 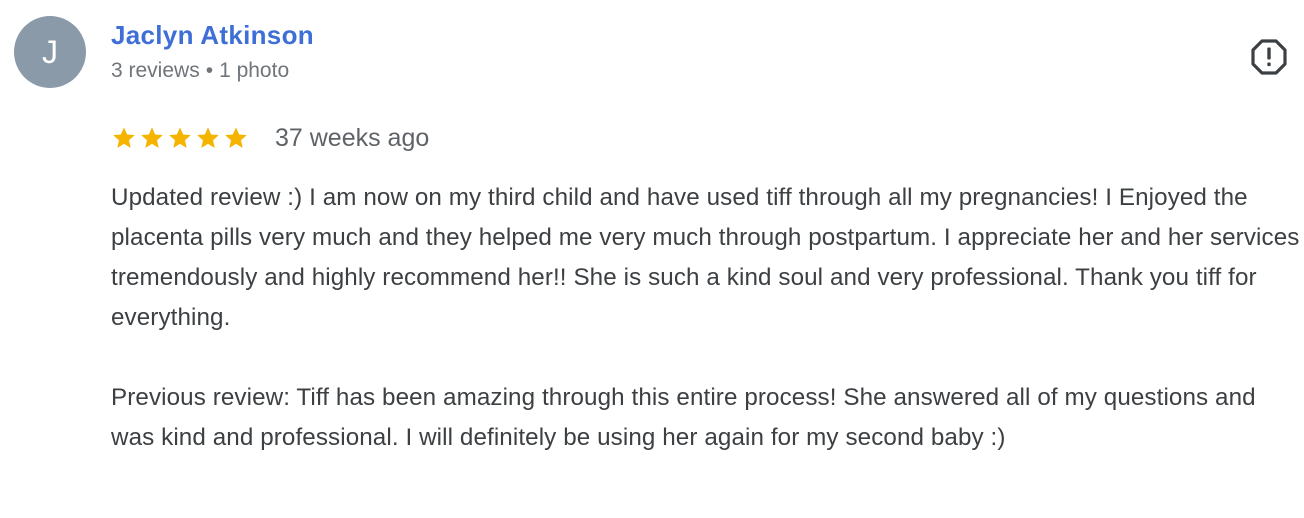 I want to click on avatar: J, so click(x=50, y=52).